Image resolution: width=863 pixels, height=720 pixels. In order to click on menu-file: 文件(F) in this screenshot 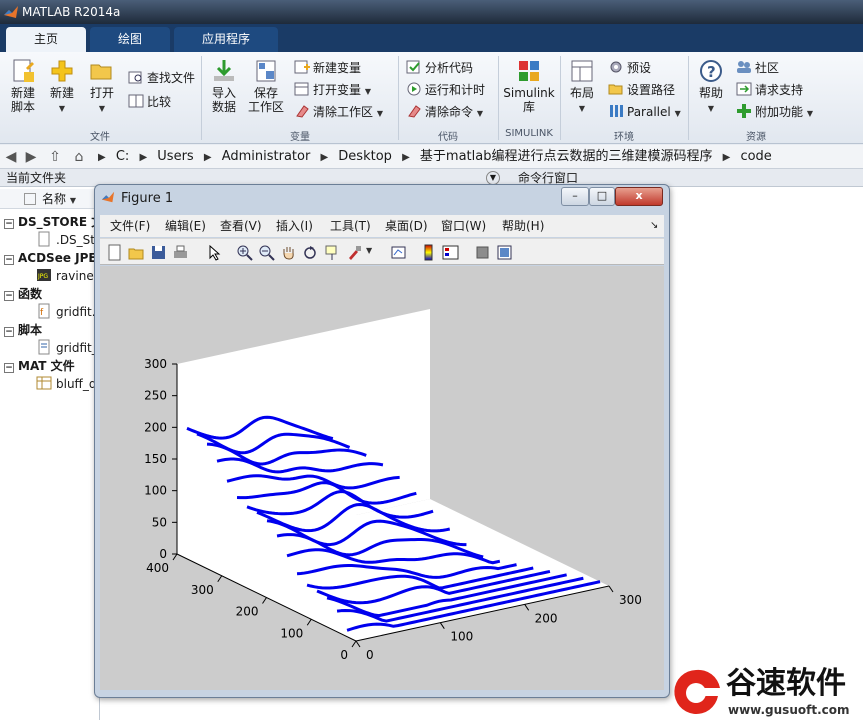, I will do `click(130, 226)`.